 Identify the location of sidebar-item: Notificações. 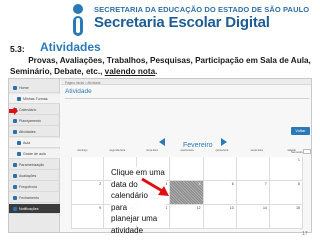
(34, 209).